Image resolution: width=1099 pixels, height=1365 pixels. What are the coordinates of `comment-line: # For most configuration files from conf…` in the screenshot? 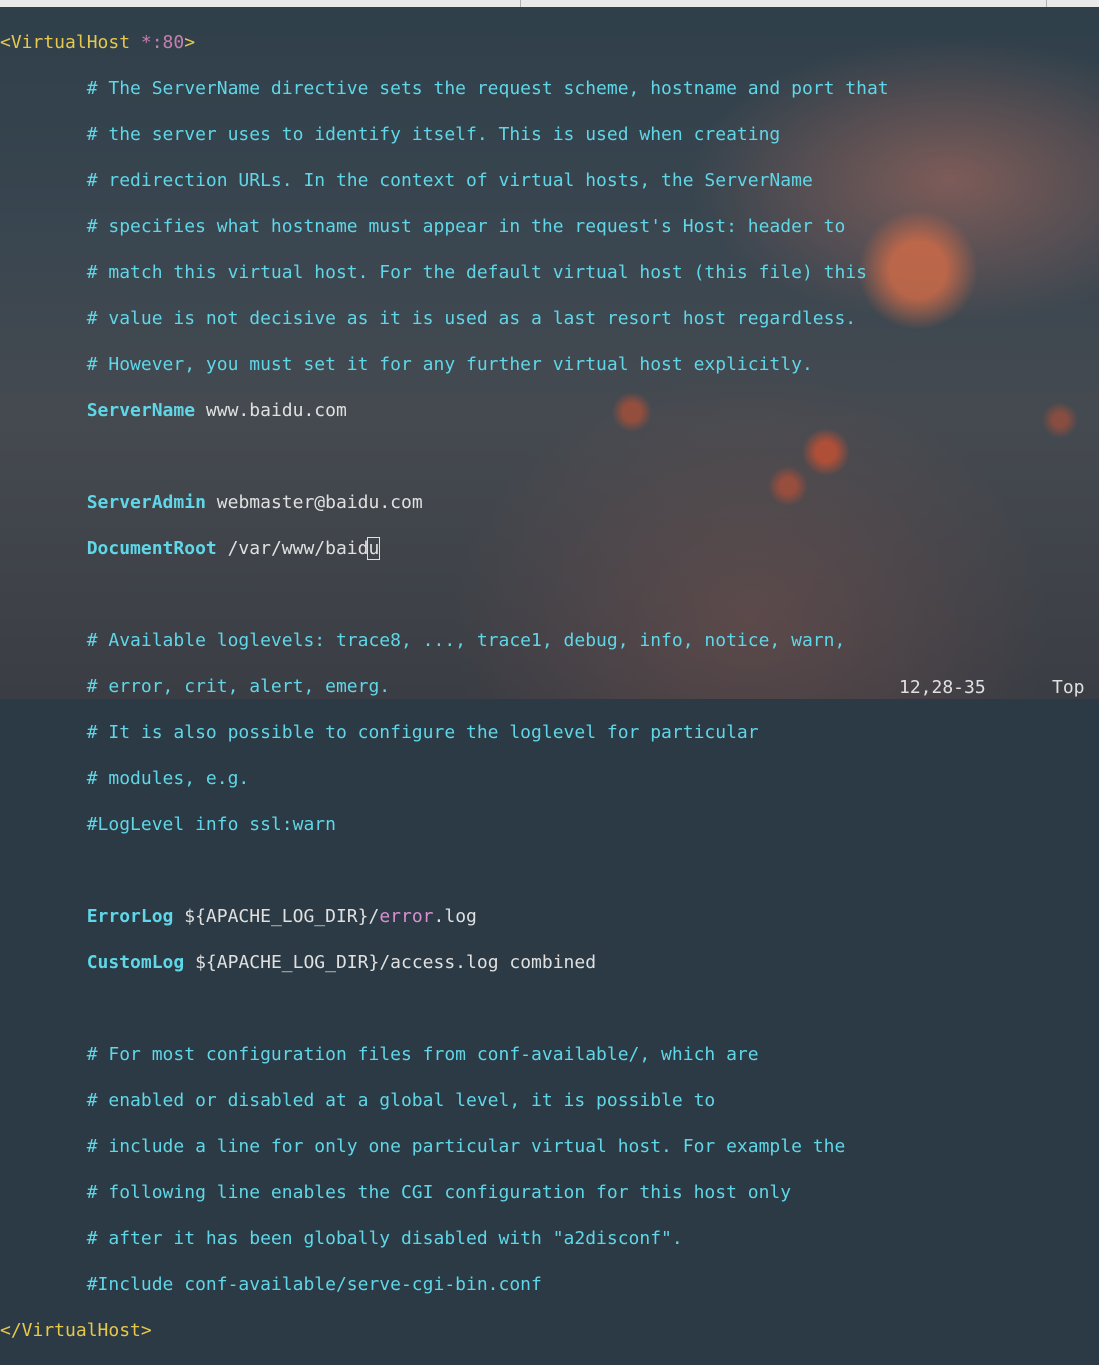 It's located at (422, 1054).